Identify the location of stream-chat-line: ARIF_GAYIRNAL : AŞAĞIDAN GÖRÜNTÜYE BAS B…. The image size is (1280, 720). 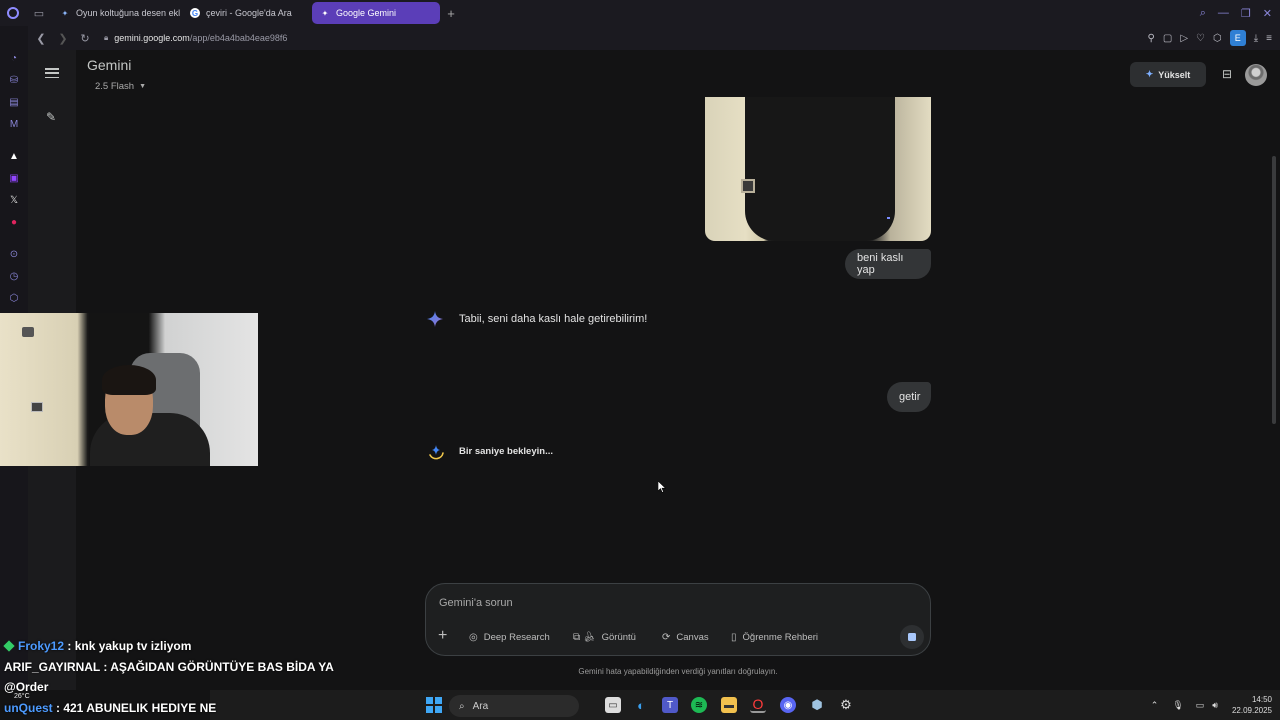
(169, 667).